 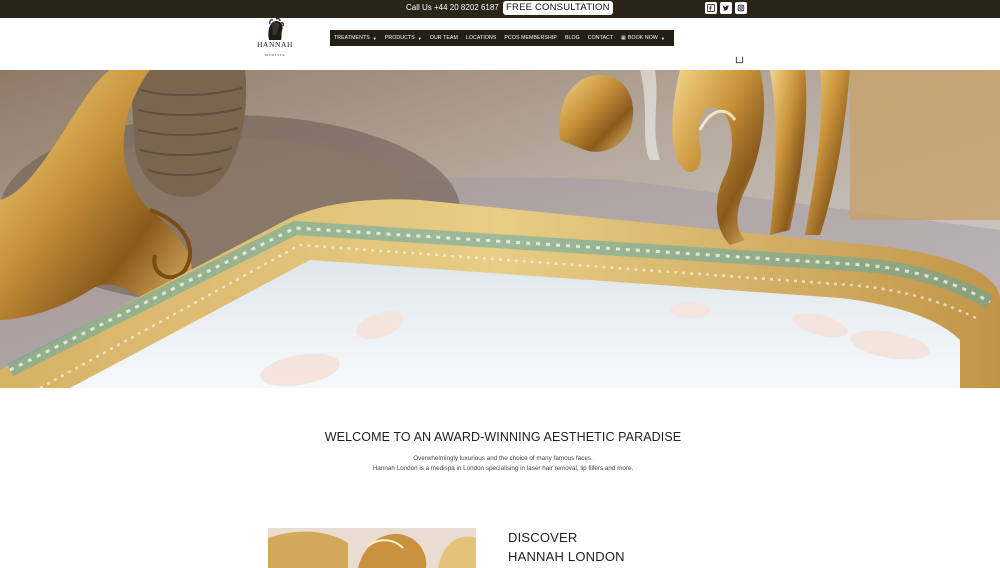 What do you see at coordinates (711, 8) in the screenshot?
I see `facebook-icon` at bounding box center [711, 8].